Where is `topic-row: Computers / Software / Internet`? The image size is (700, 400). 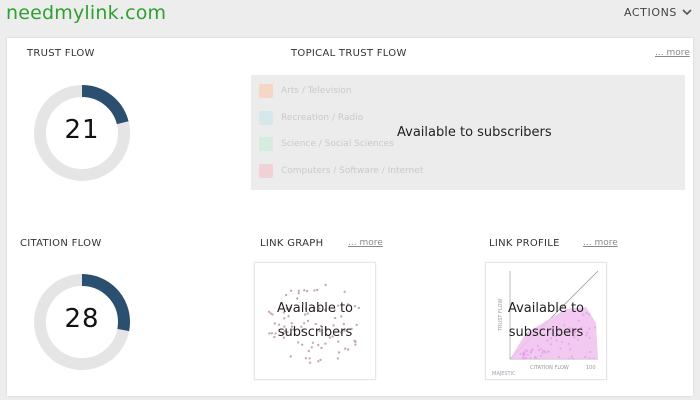 topic-row: Computers / Software / Internet is located at coordinates (341, 171).